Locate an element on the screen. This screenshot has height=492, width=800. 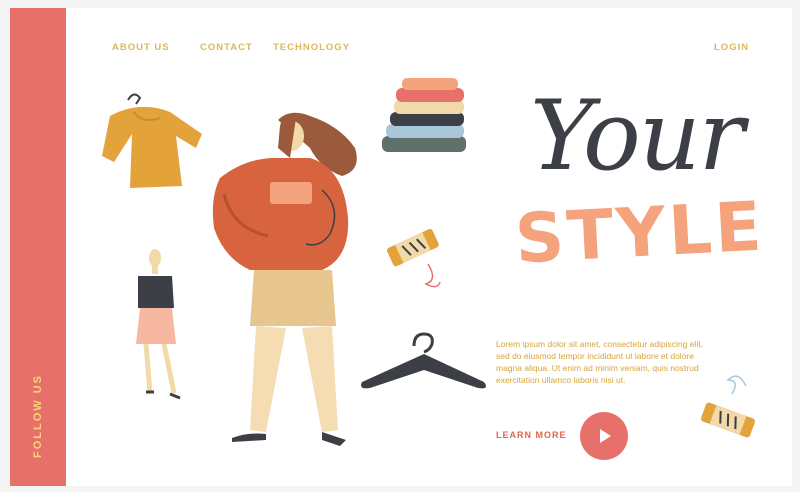
thread-spool-illustration is located at coordinates (413, 247).